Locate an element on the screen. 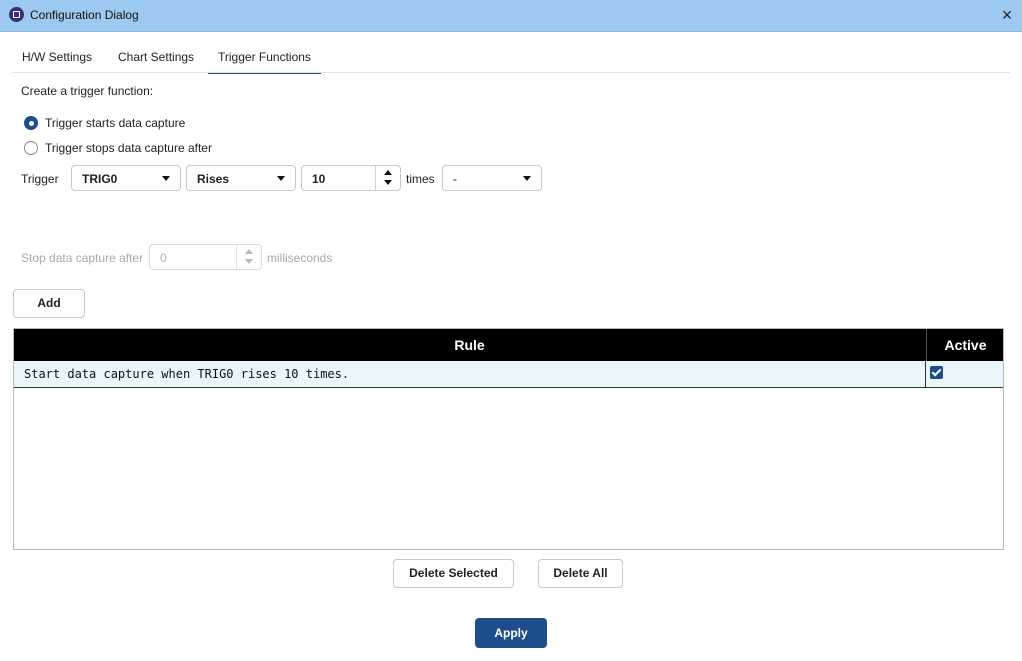 The height and width of the screenshot is (661, 1022). trigger-label: Trigger is located at coordinates (40, 179).